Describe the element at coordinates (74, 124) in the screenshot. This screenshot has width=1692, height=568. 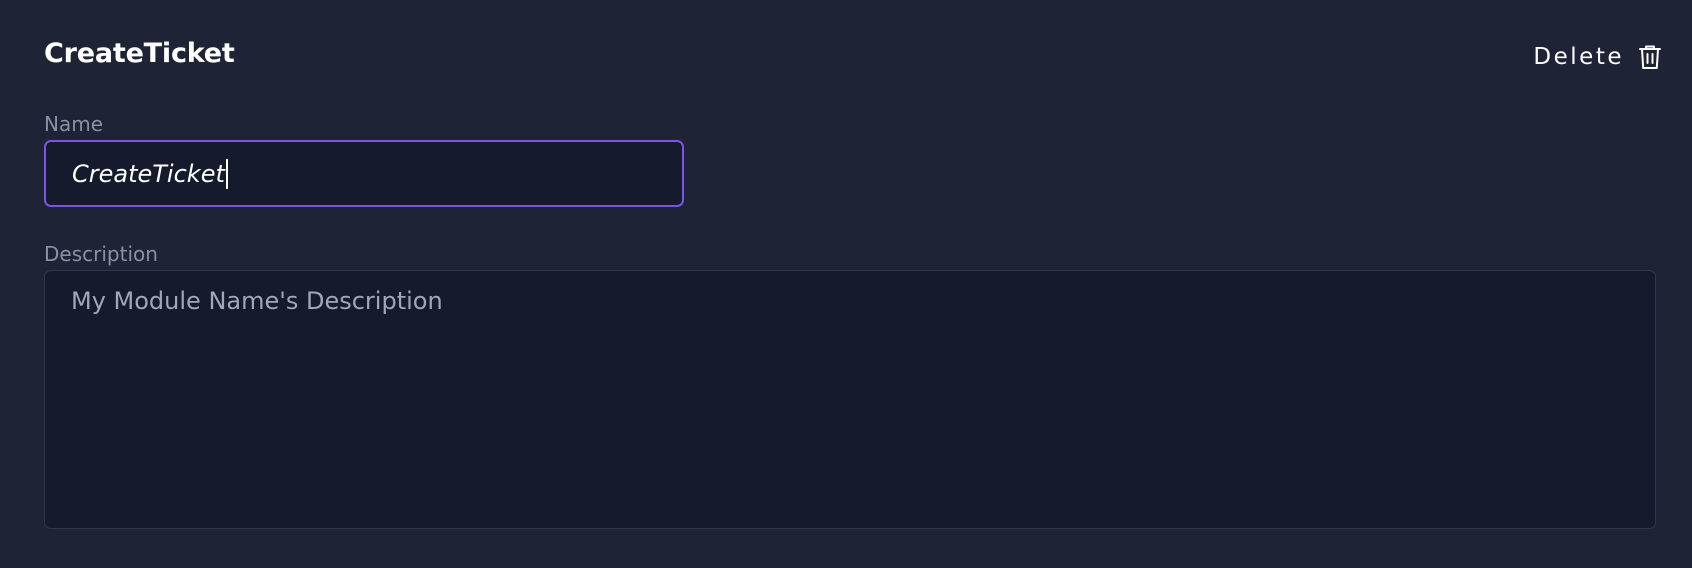
I see `name-label: Name` at that location.